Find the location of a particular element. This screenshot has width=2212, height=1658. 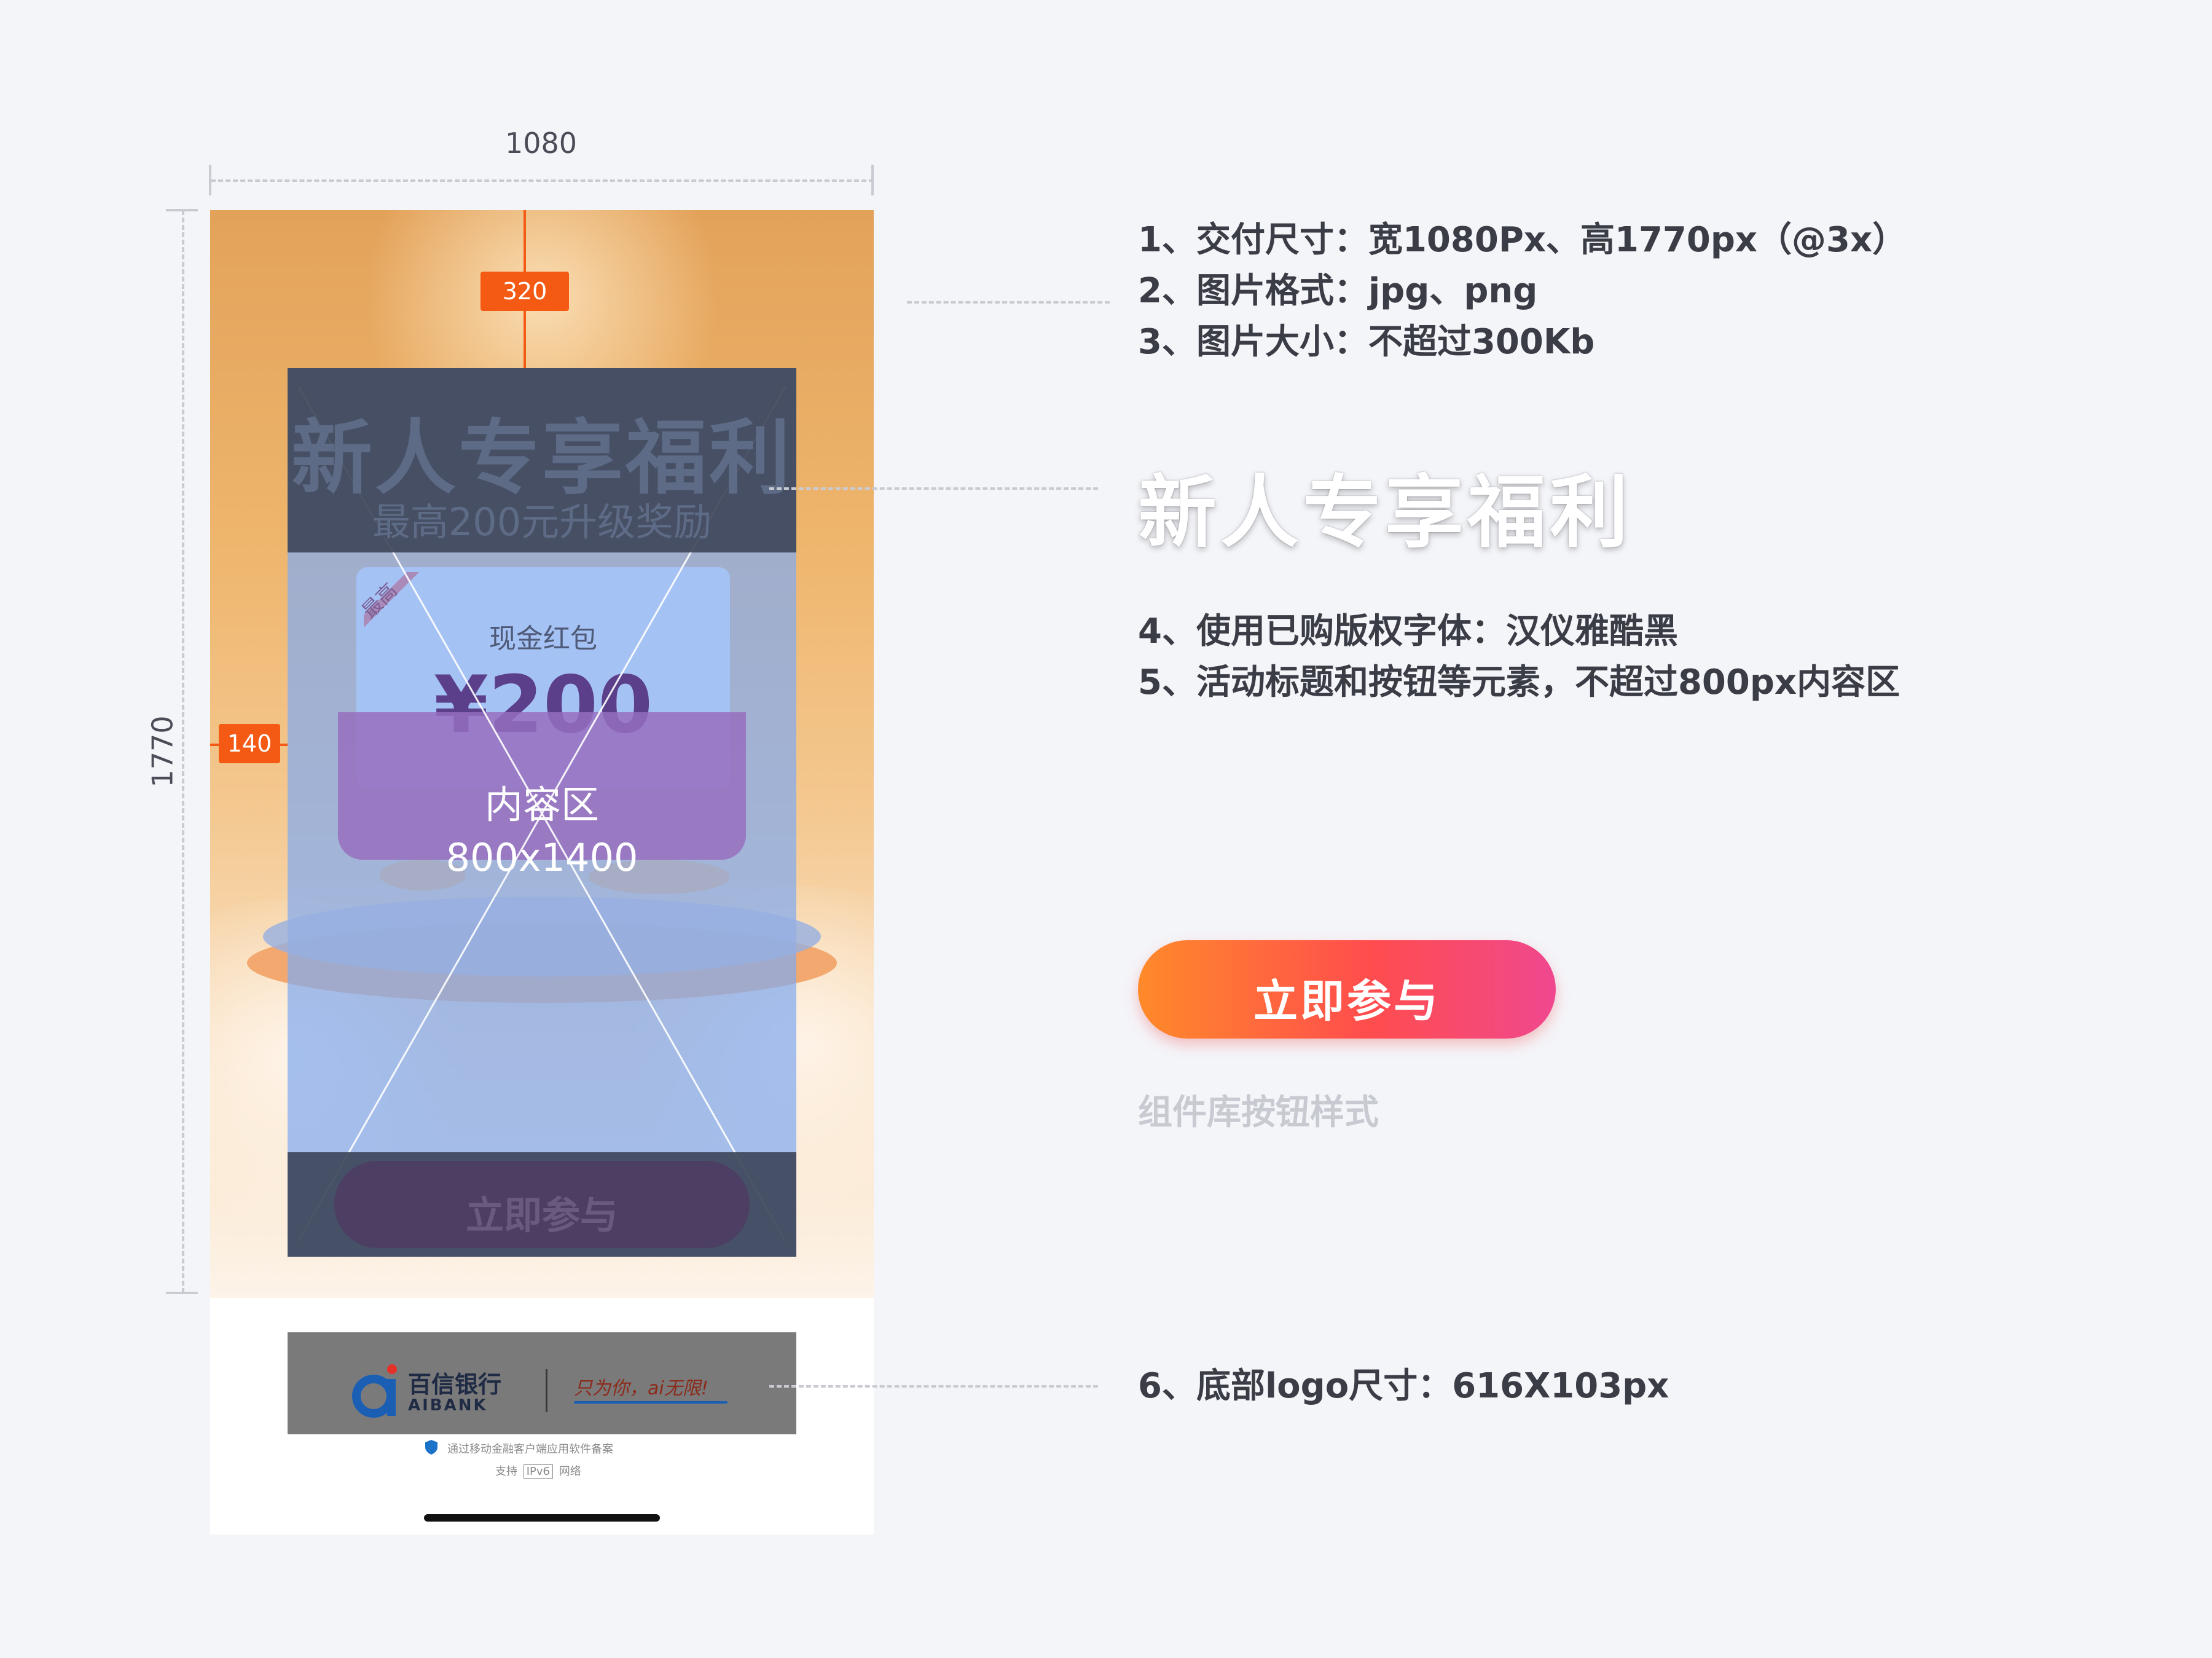

spec-image-format: 2、图片格式：jpg、png is located at coordinates (1338, 291).